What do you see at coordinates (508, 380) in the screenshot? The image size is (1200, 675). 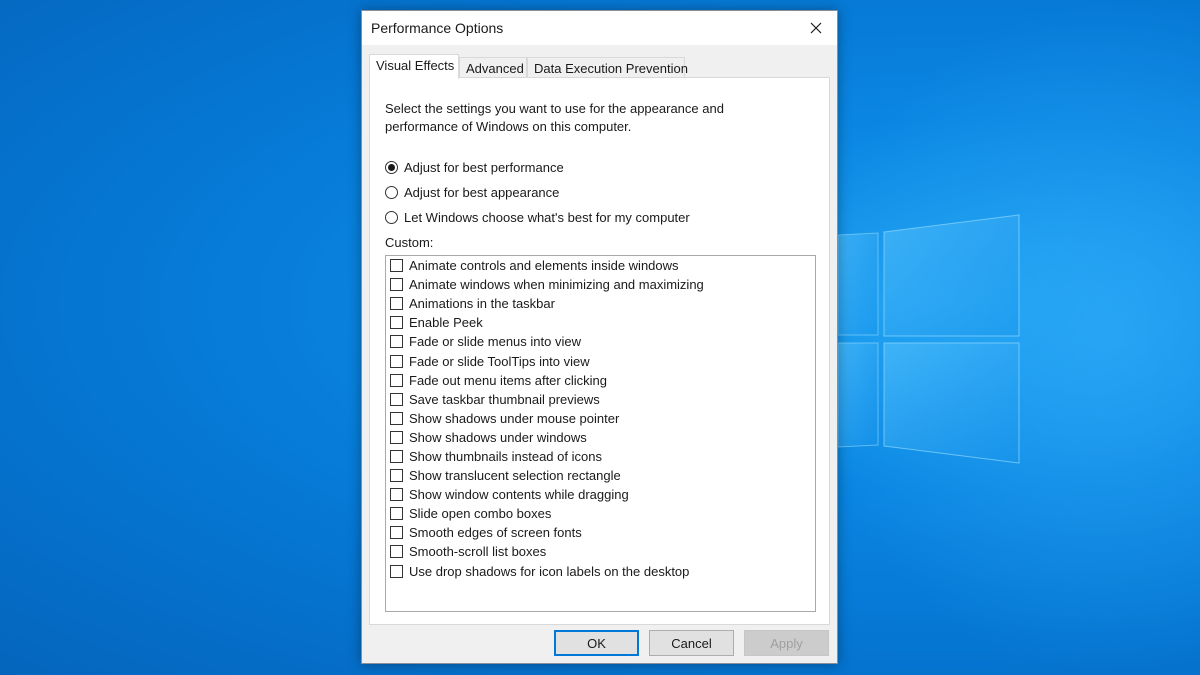 I see `checkbox-label: Fade out menu items after clicking` at bounding box center [508, 380].